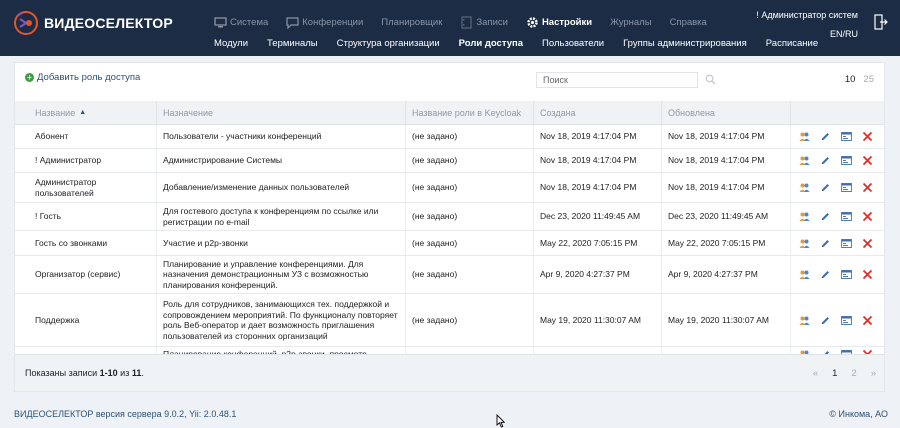  Describe the element at coordinates (573, 43) in the screenshot. I see `sub-nav-item-users: Пользователи` at that location.